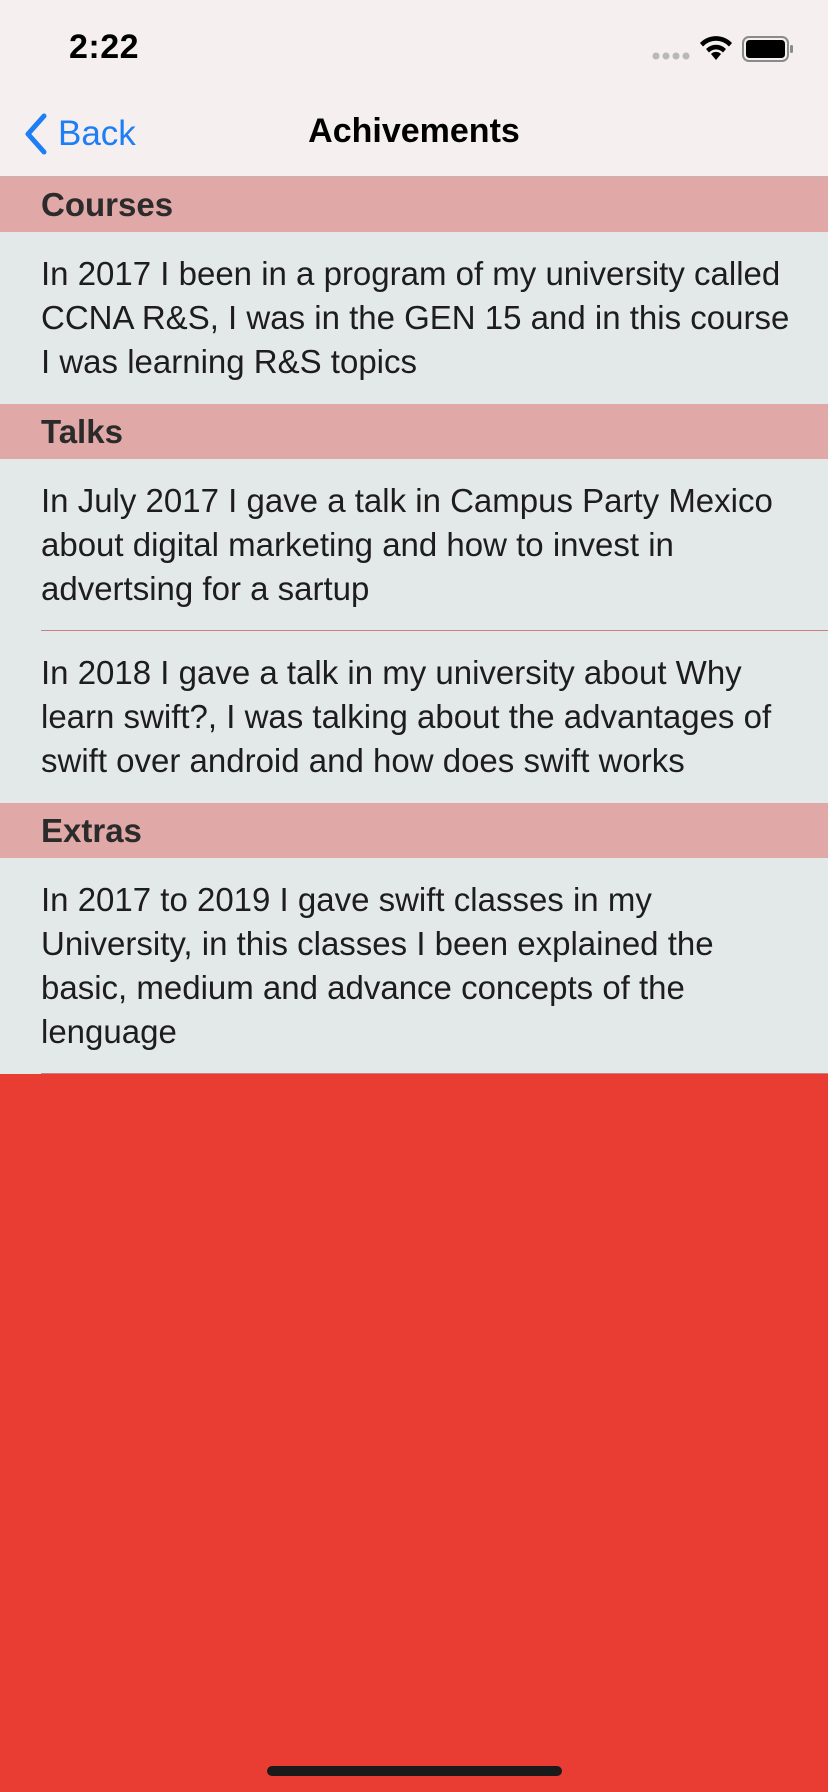 This screenshot has height=1792, width=828. What do you see at coordinates (767, 49) in the screenshot?
I see `battery-icon` at bounding box center [767, 49].